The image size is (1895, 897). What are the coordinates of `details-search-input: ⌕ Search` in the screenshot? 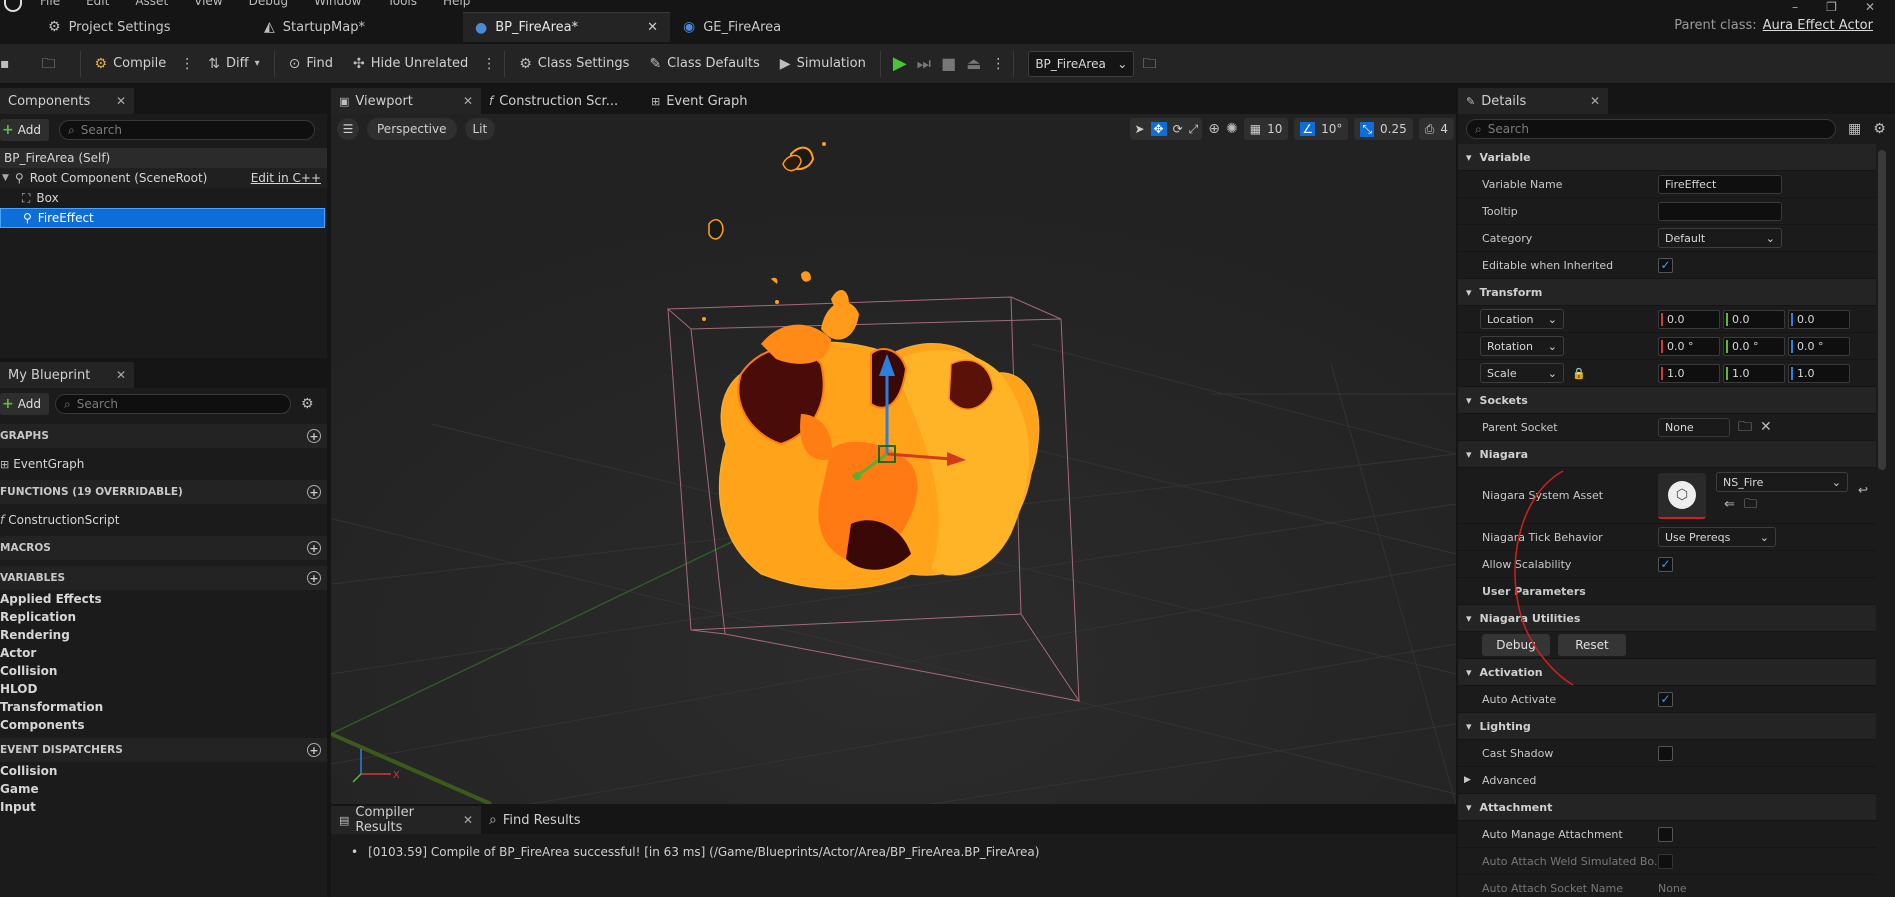 It's located at (1651, 129).